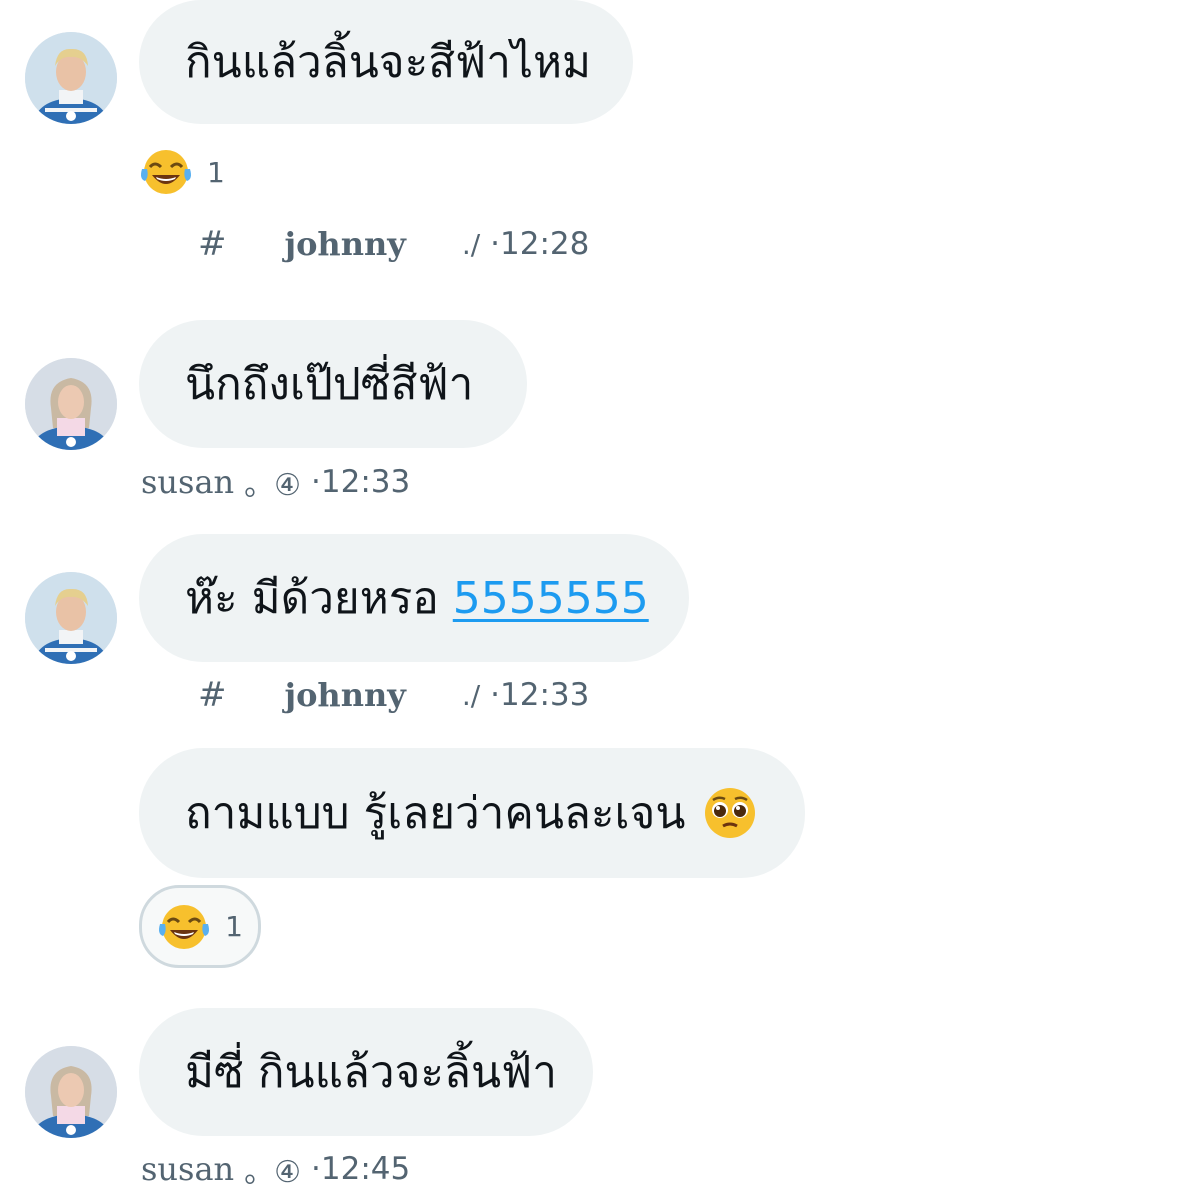 This screenshot has width=1198, height=1200. Describe the element at coordinates (551, 598) in the screenshot. I see `message-link: 5555555` at that location.